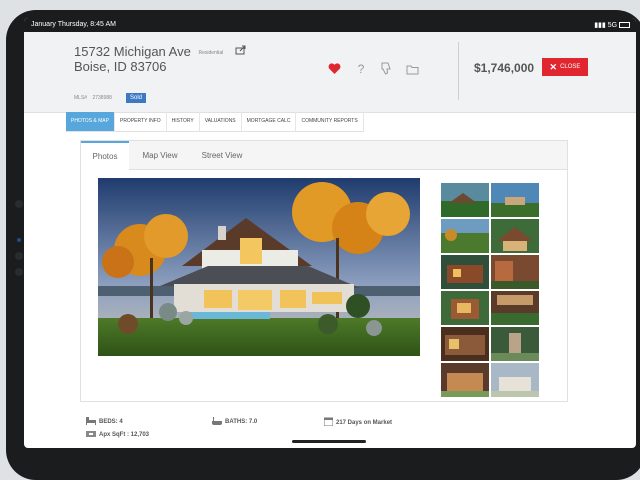 This screenshot has width=640, height=480. I want to click on bath-icon, so click(217, 422).